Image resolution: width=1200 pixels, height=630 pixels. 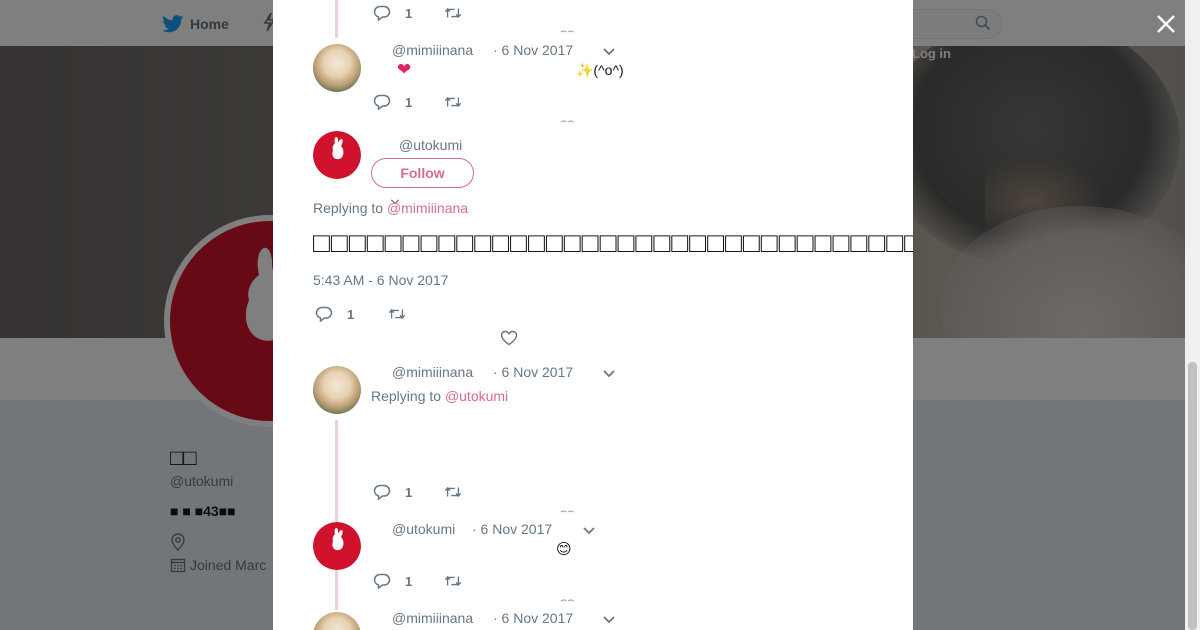 I want to click on replying-to: Replying to @utokumi, so click(x=439, y=396).